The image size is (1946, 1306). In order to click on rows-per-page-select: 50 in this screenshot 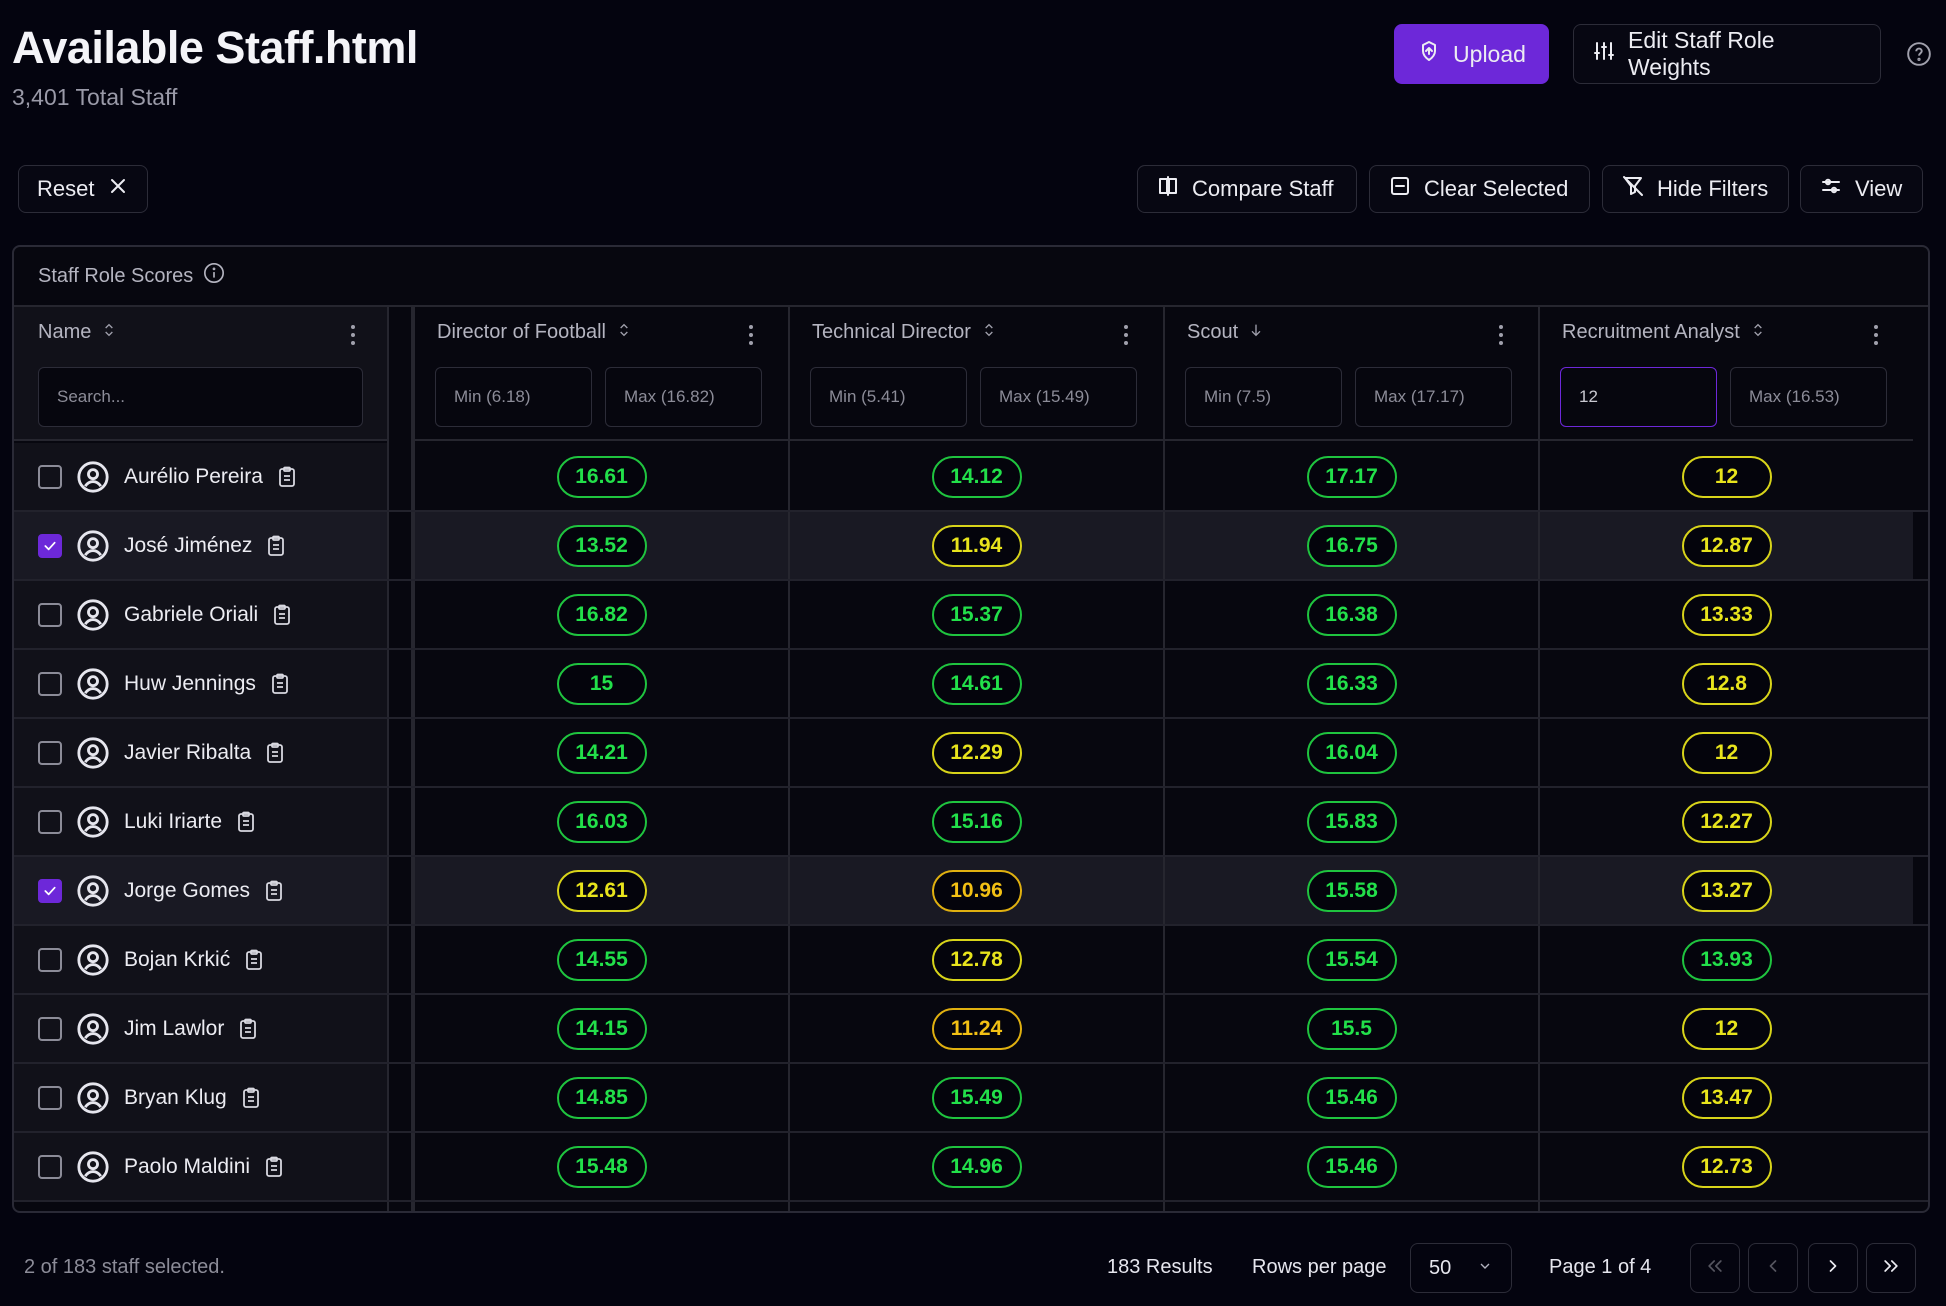, I will do `click(1461, 1268)`.